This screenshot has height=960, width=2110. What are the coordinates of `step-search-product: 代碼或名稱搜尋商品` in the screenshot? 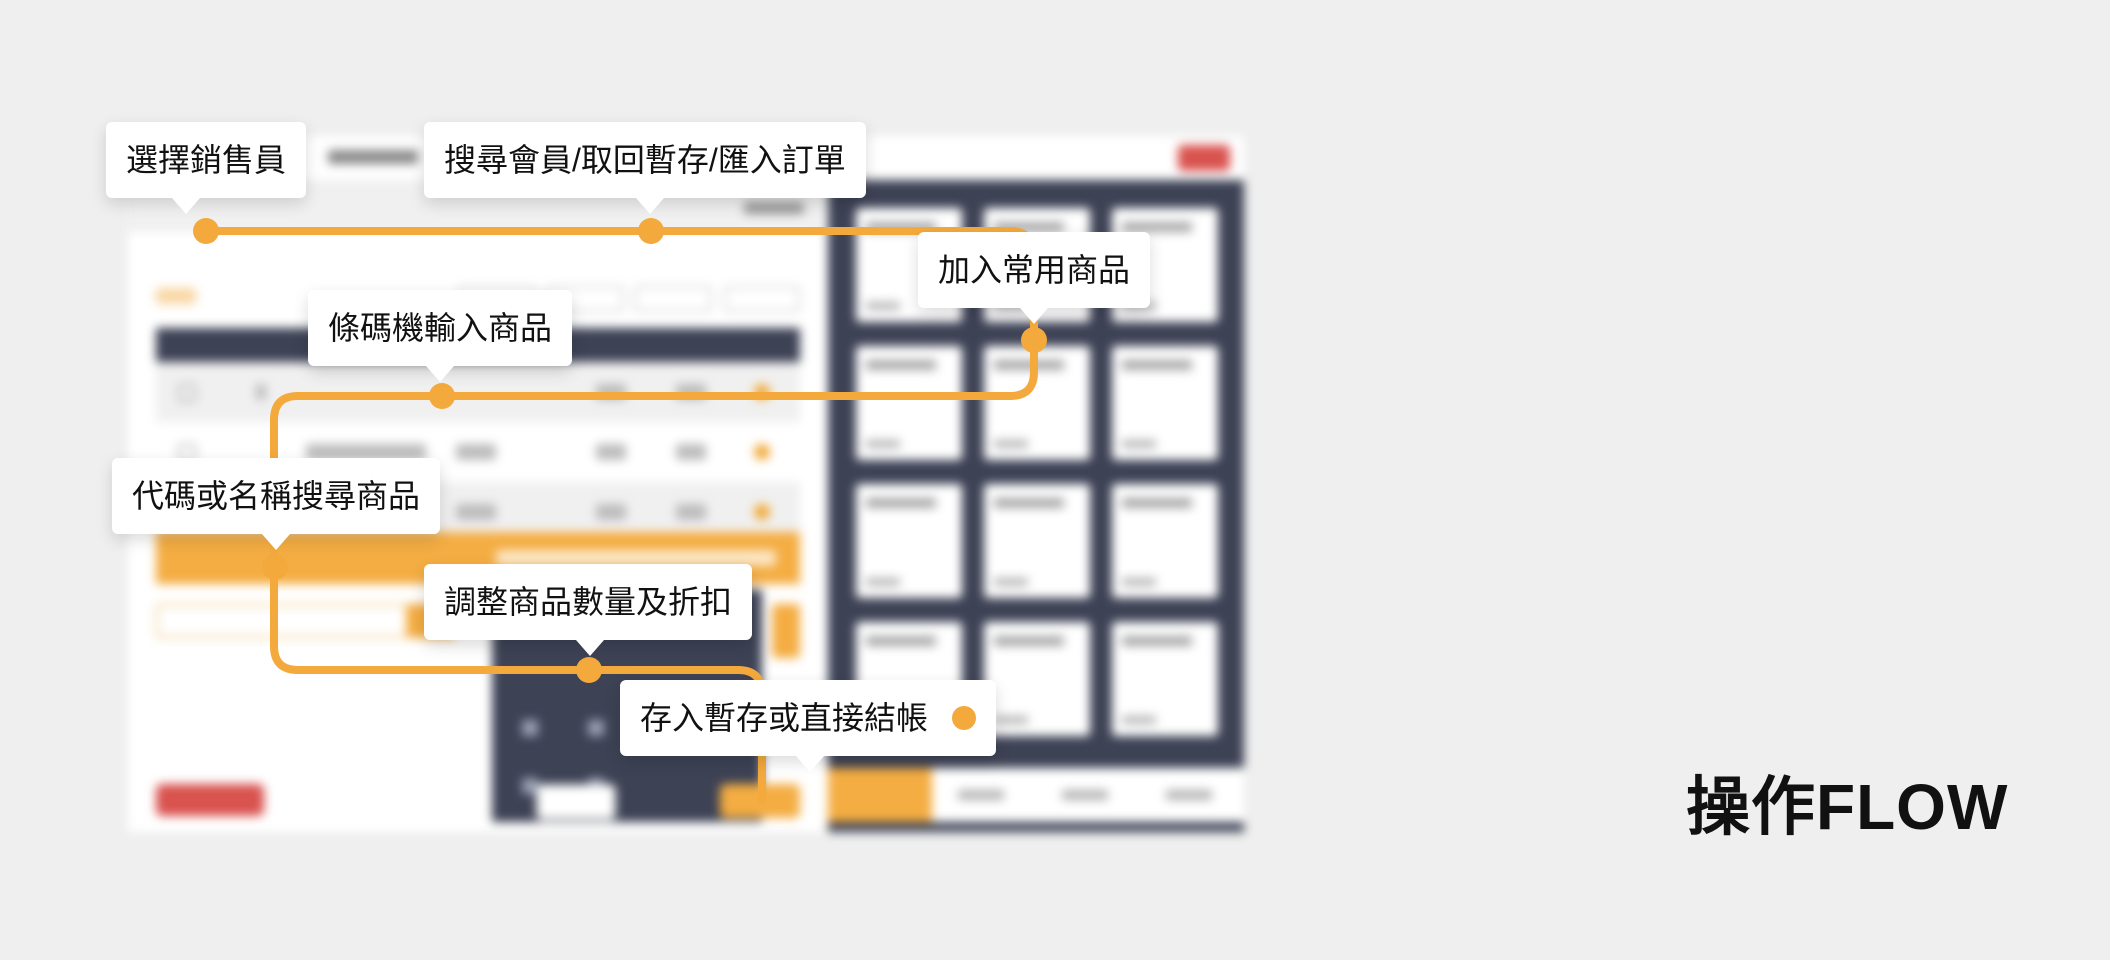 It's located at (276, 504).